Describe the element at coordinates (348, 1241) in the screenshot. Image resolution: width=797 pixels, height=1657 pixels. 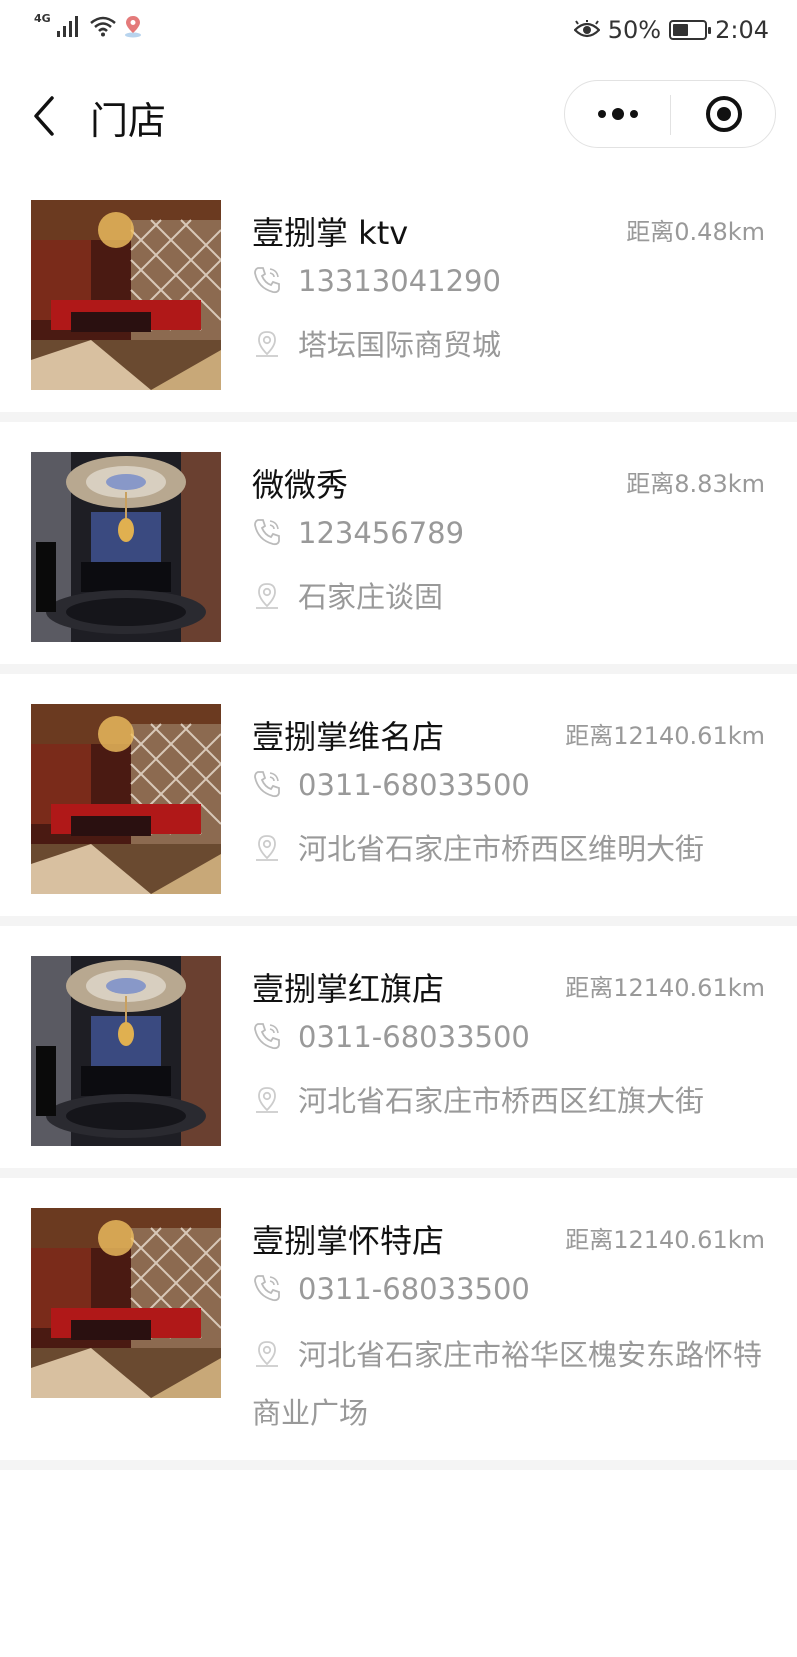
I see `store-name: 壹捌掌怀特店` at that location.